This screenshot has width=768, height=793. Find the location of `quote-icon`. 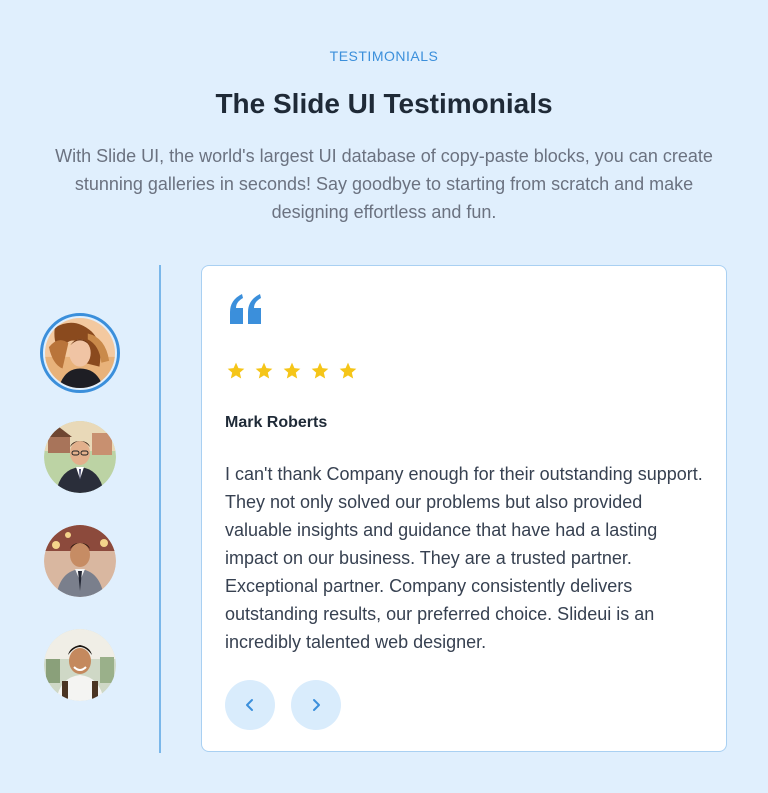

quote-icon is located at coordinates (245, 309).